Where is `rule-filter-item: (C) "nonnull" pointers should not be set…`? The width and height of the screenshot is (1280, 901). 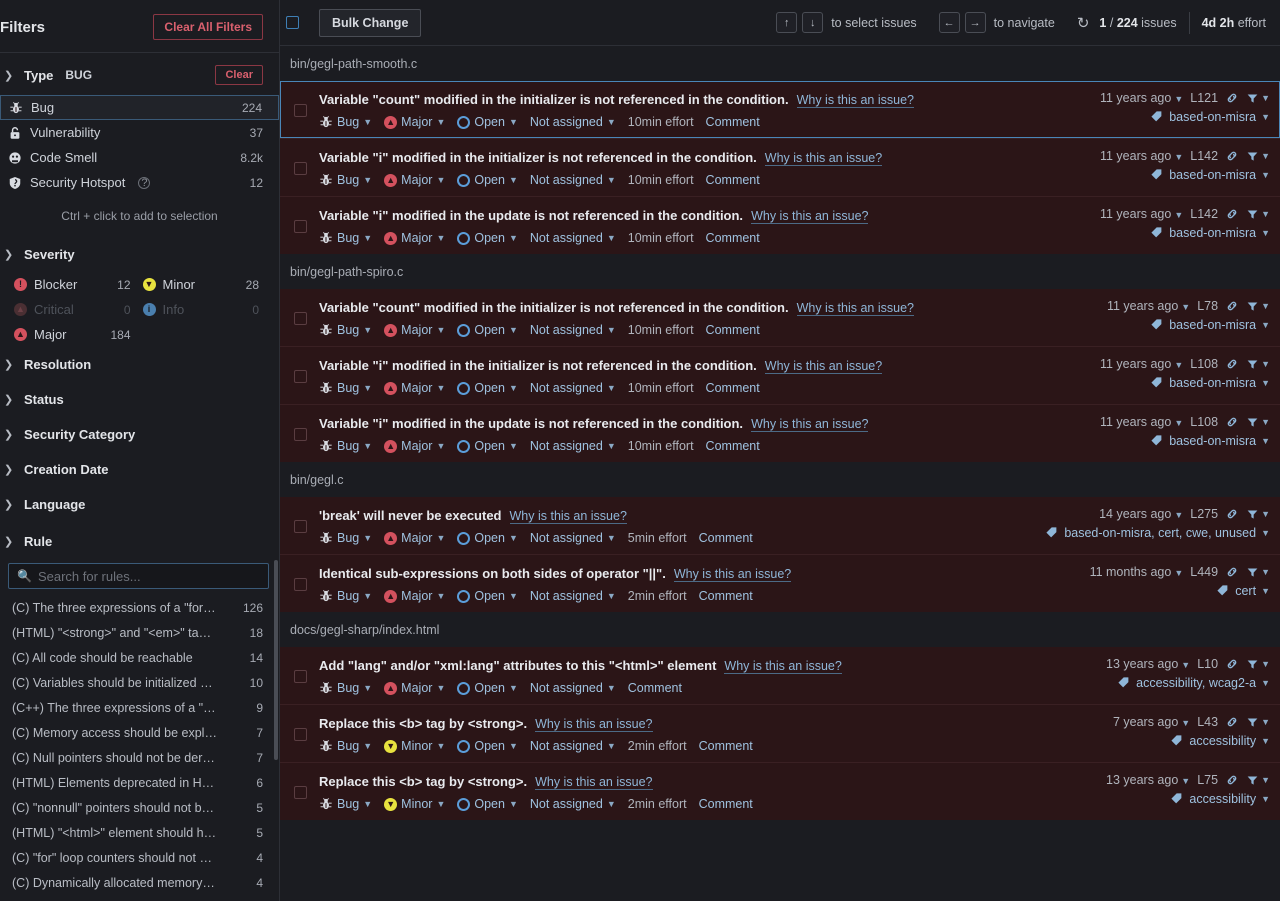 rule-filter-item: (C) "nonnull" pointers should not be set… is located at coordinates (139, 807).